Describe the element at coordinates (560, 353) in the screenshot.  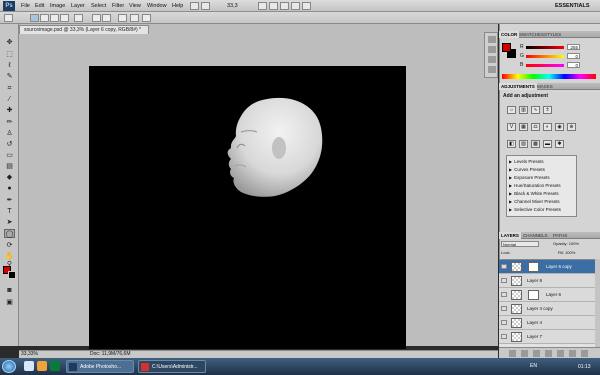
I see `new-group-icon` at that location.